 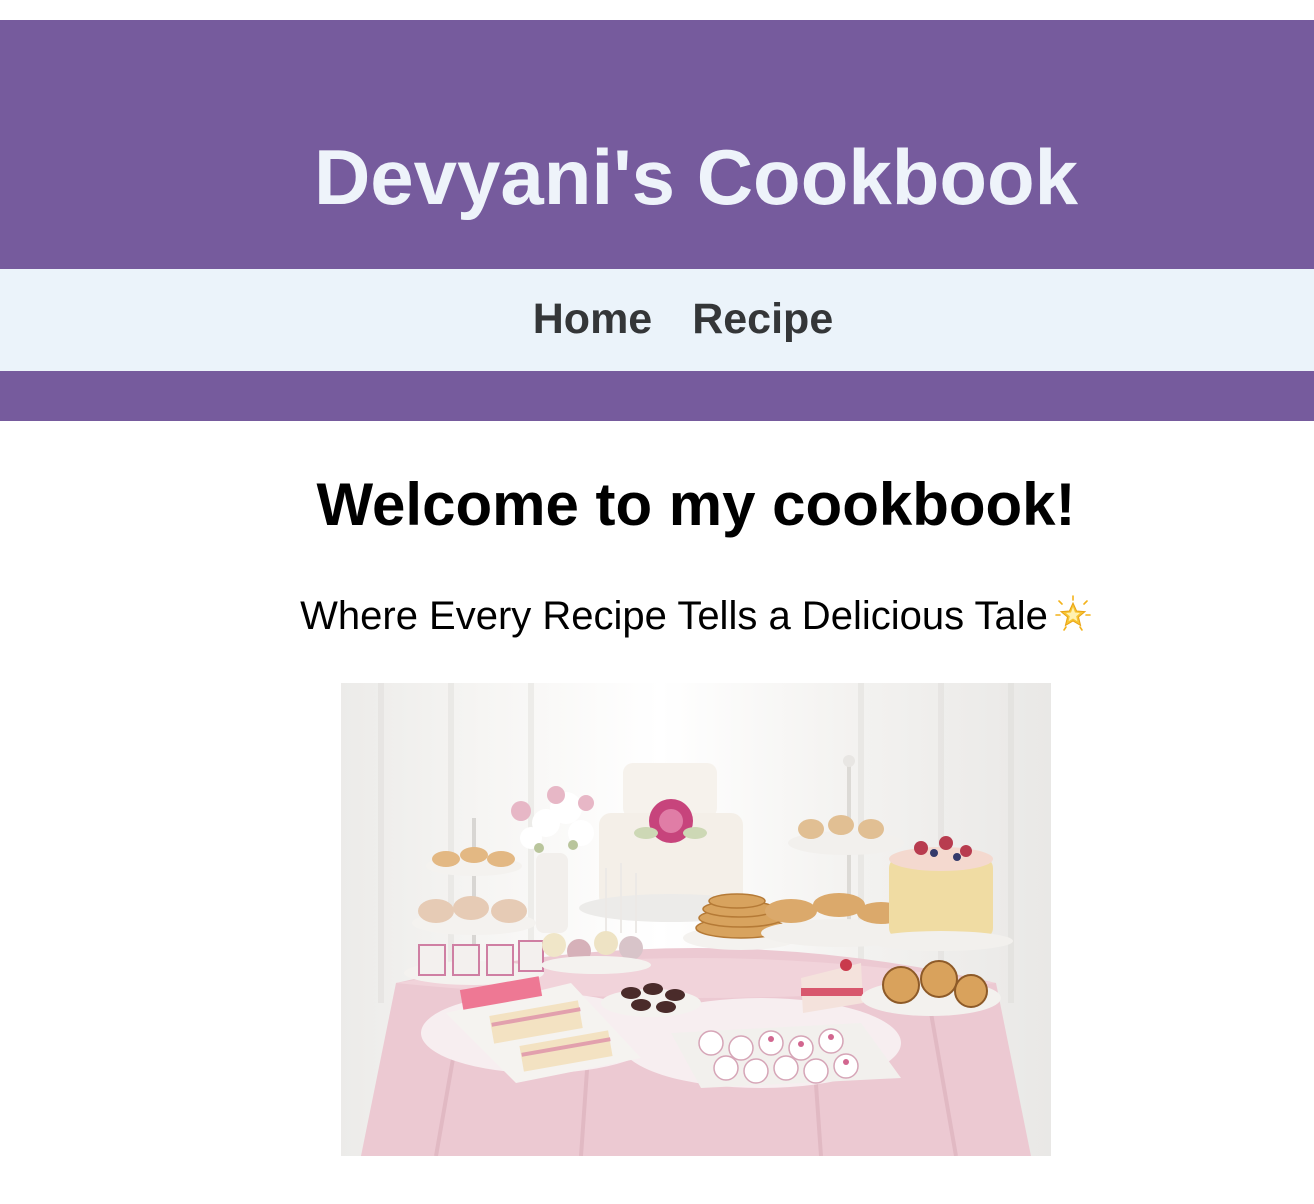 What do you see at coordinates (696, 177) in the screenshot?
I see `site-title: Devyani's Cookbook` at bounding box center [696, 177].